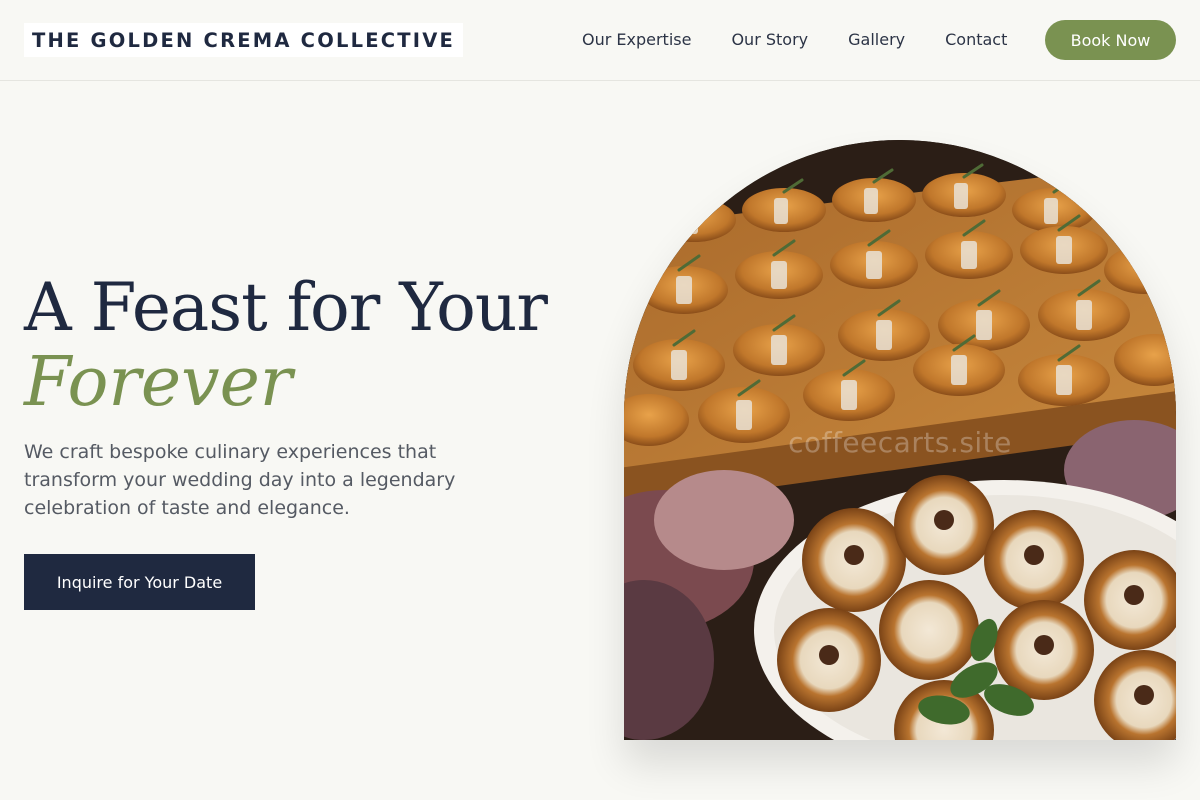  I want to click on hero-title-line-1: A Feast for Your, so click(286, 307).